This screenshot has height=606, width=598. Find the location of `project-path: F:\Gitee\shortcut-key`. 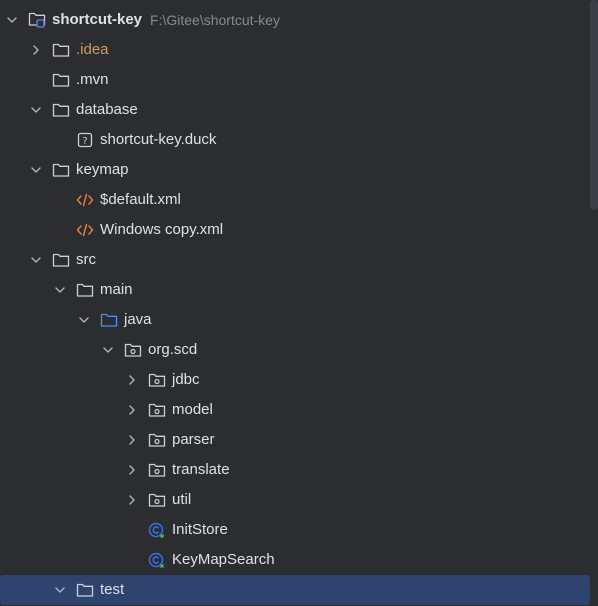

project-path: F:\Gitee\shortcut-key is located at coordinates (215, 20).